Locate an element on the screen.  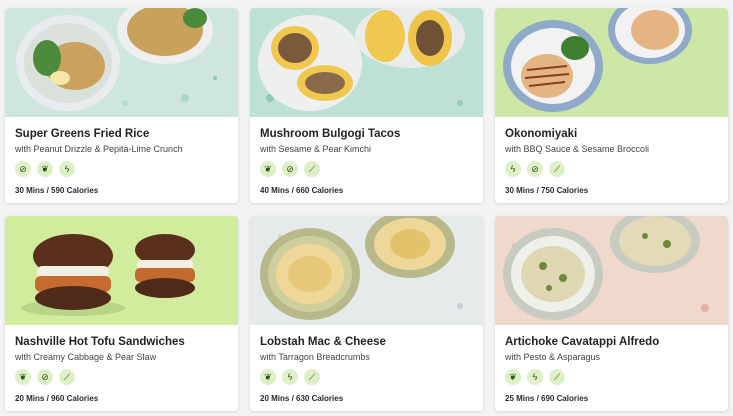
recipe-subtitle: with BBQ Sauce & Sesame Broccoli is located at coordinates (577, 149).